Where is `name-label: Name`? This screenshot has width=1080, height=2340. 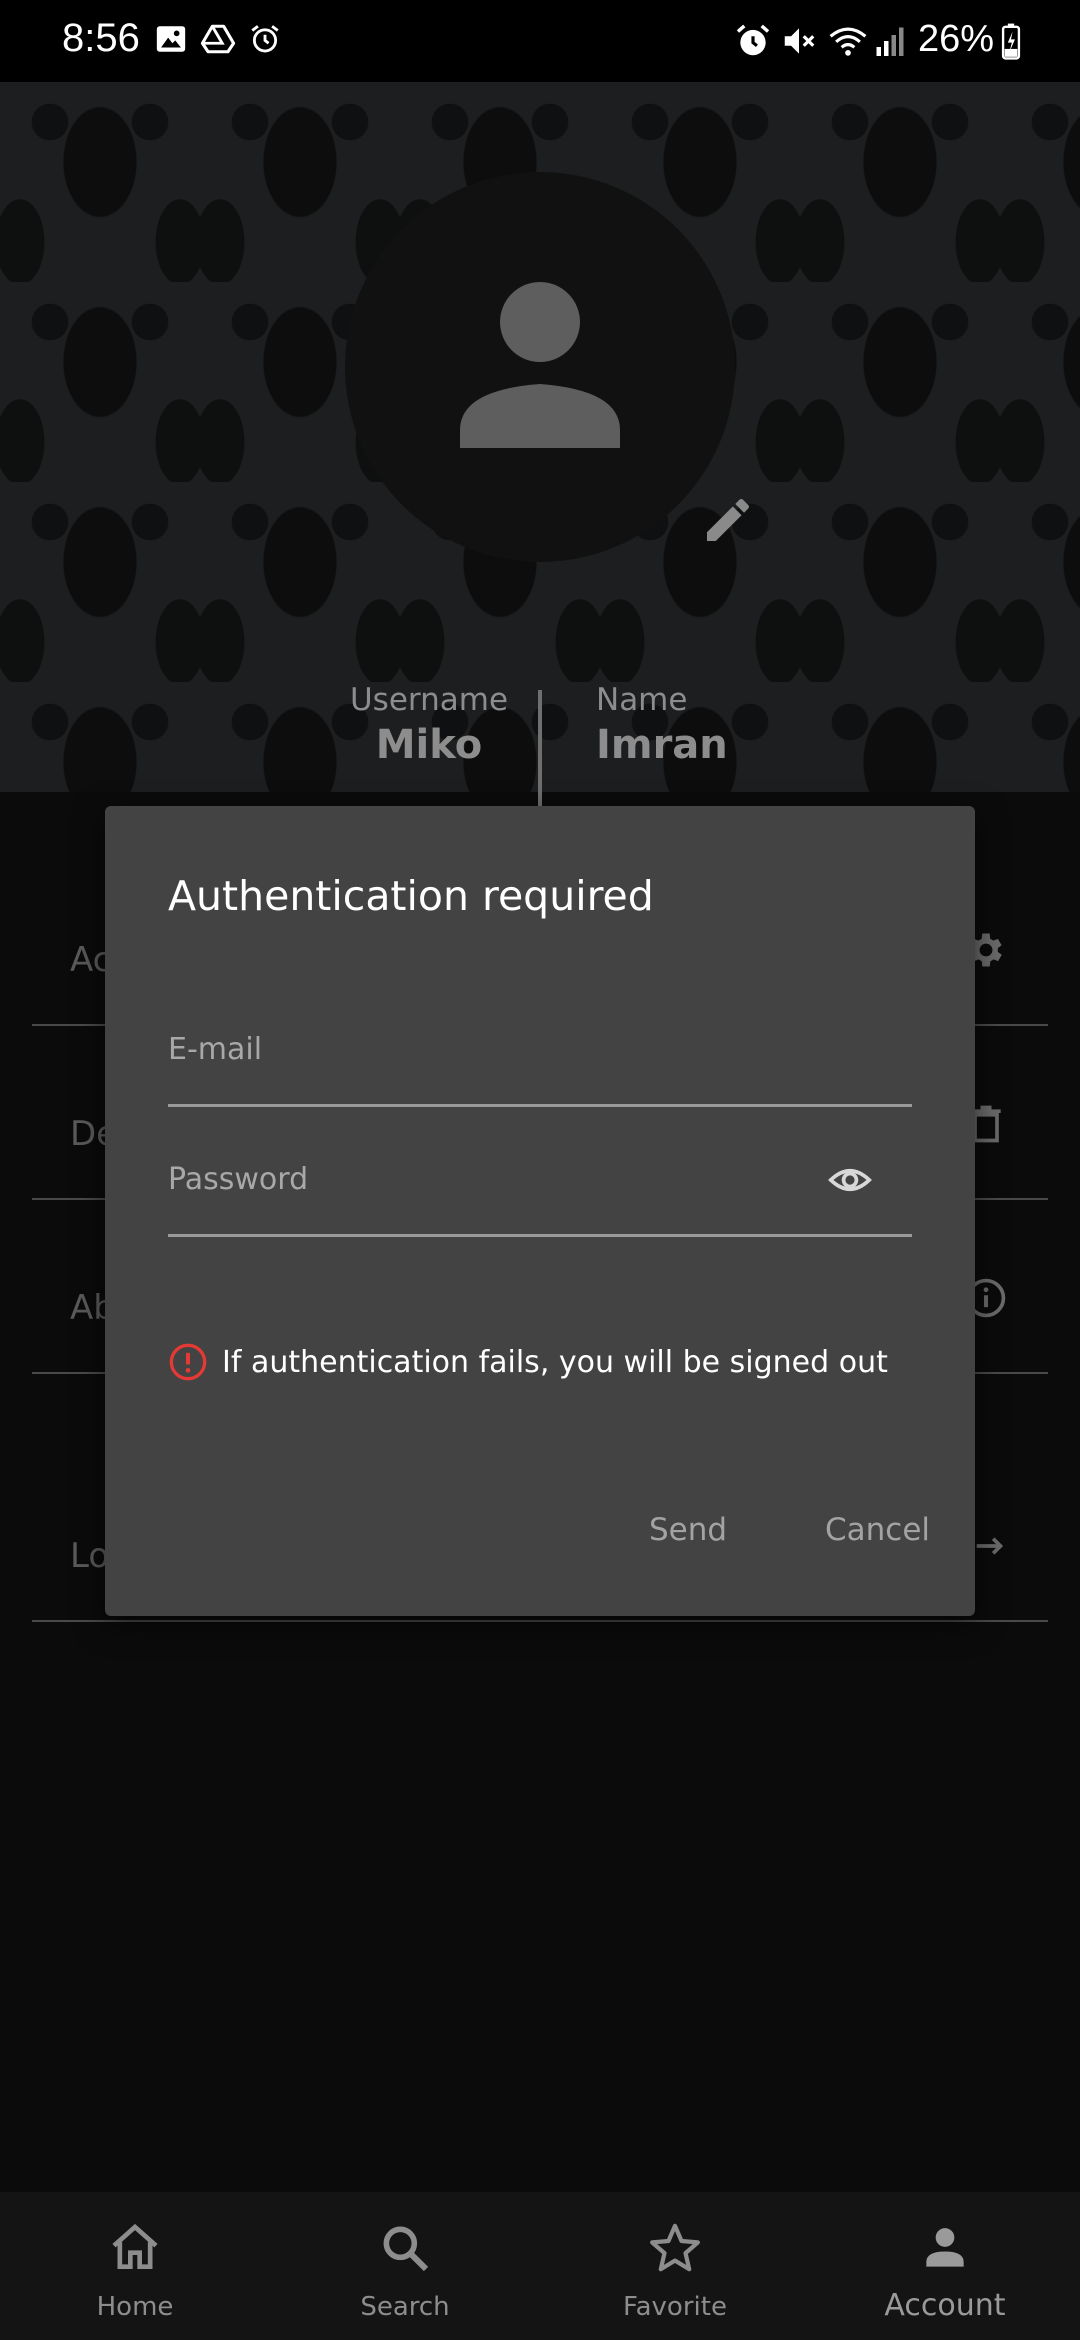
name-label: Name is located at coordinates (642, 700).